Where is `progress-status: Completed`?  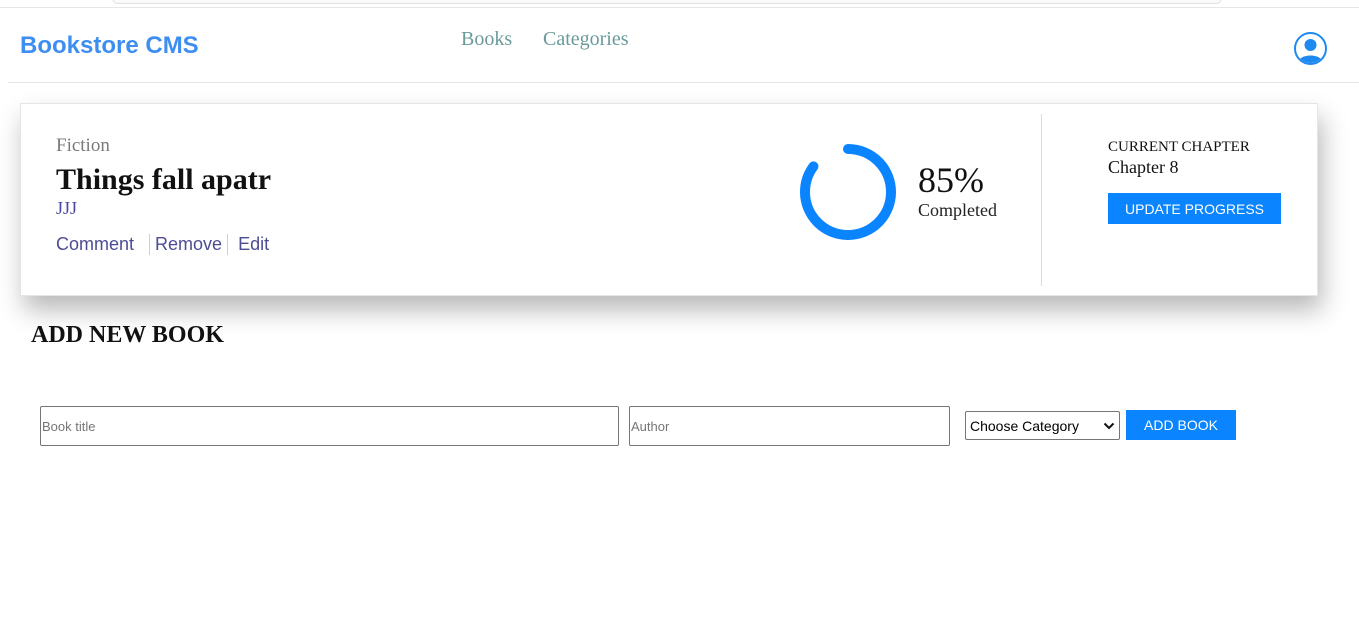
progress-status: Completed is located at coordinates (957, 210).